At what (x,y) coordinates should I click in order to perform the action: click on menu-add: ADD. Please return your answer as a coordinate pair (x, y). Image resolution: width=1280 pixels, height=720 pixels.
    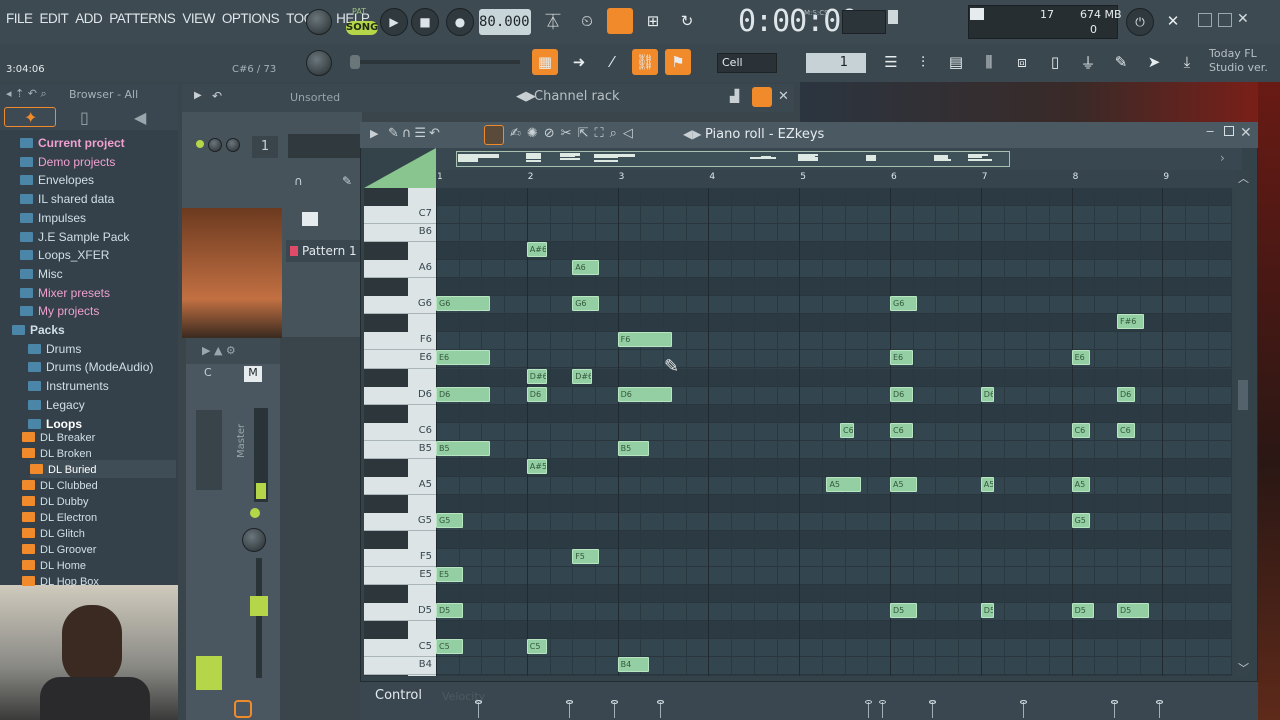
    Looking at the image, I should click on (89, 18).